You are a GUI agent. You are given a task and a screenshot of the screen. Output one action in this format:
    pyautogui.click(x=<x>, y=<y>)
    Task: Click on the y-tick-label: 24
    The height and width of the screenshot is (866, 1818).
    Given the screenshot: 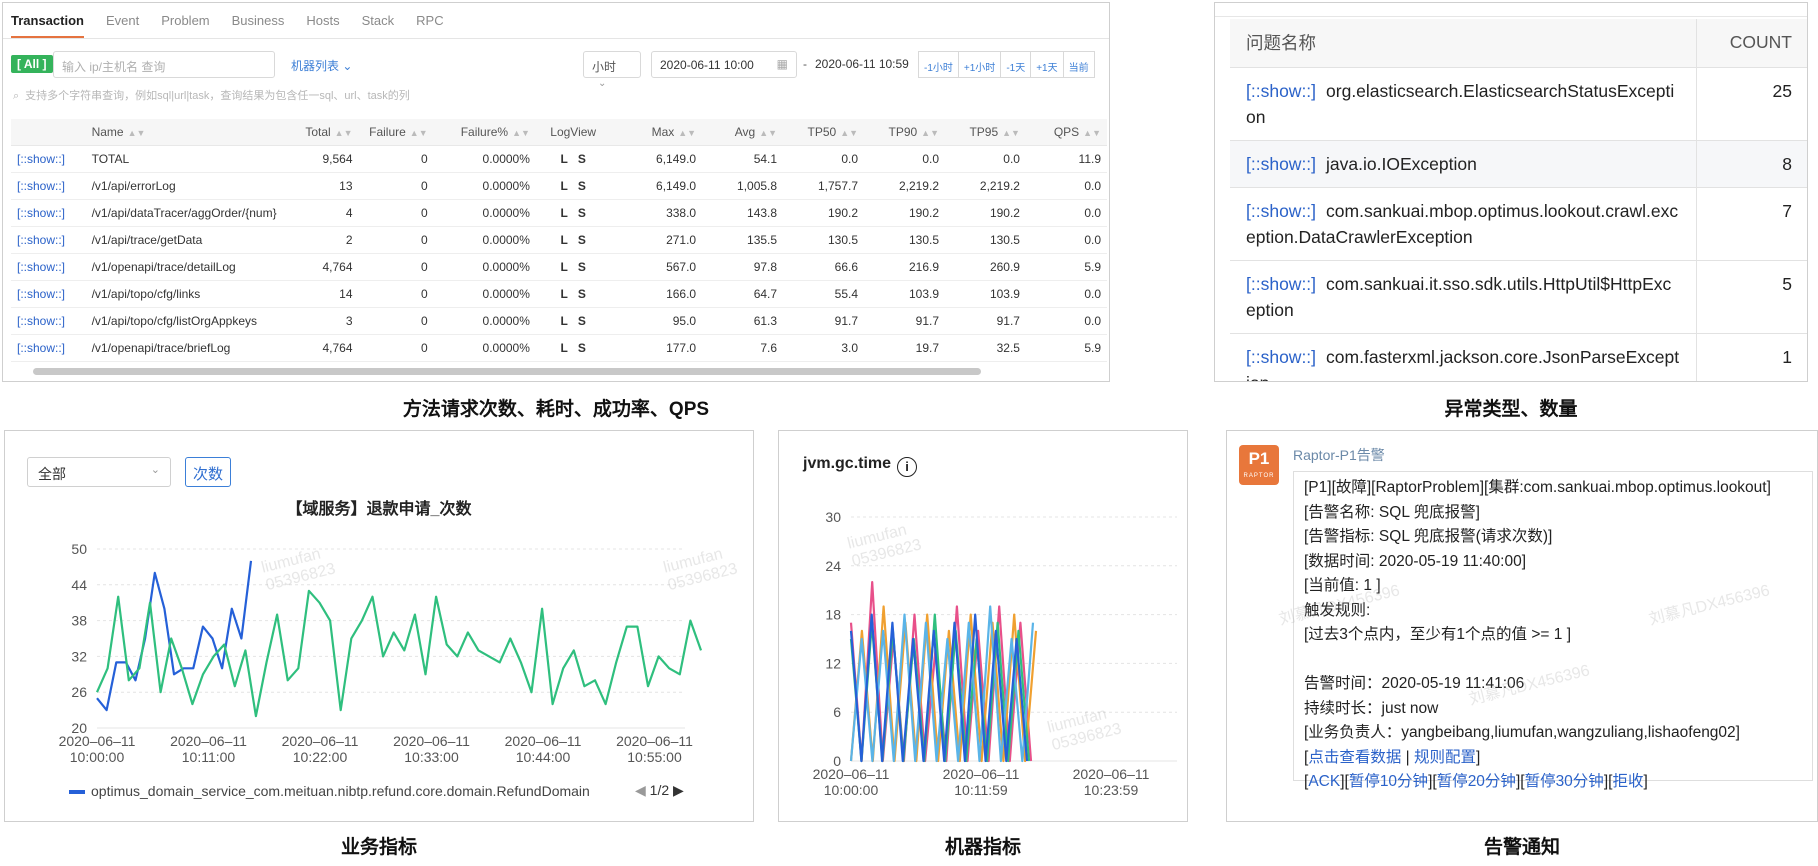 What is the action you would take?
    pyautogui.click(x=833, y=566)
    